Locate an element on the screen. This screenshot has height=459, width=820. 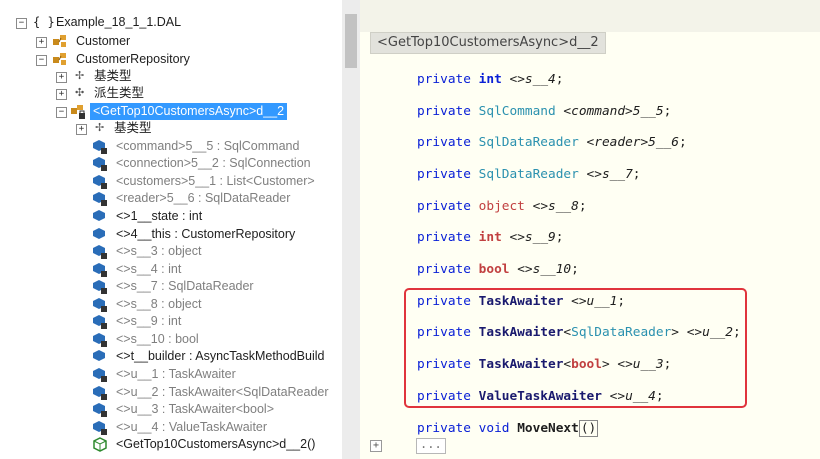
member-label: <reader>5__6 : SqlDataReader is located at coordinates (203, 198).